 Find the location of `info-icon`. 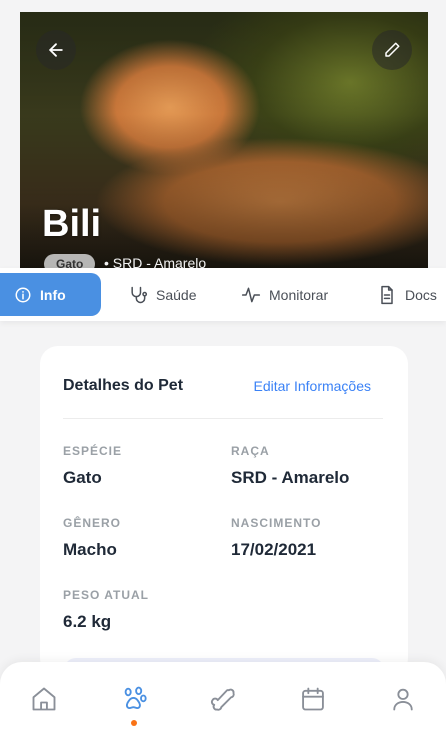

info-icon is located at coordinates (23, 294).